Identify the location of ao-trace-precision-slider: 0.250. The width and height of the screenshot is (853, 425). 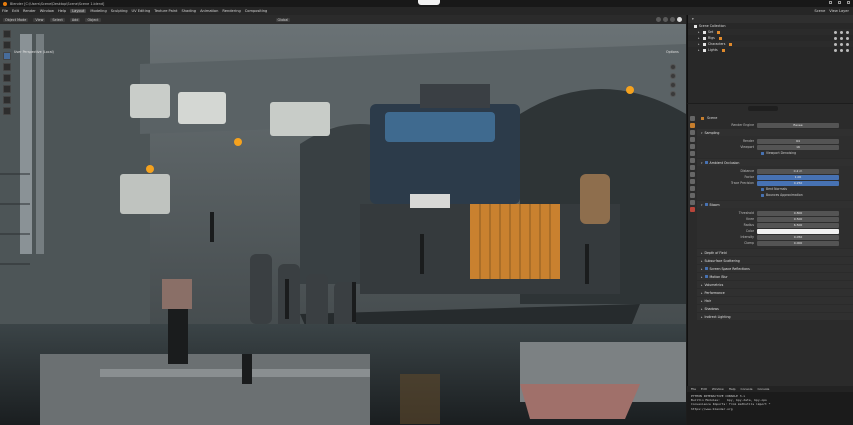
(798, 183).